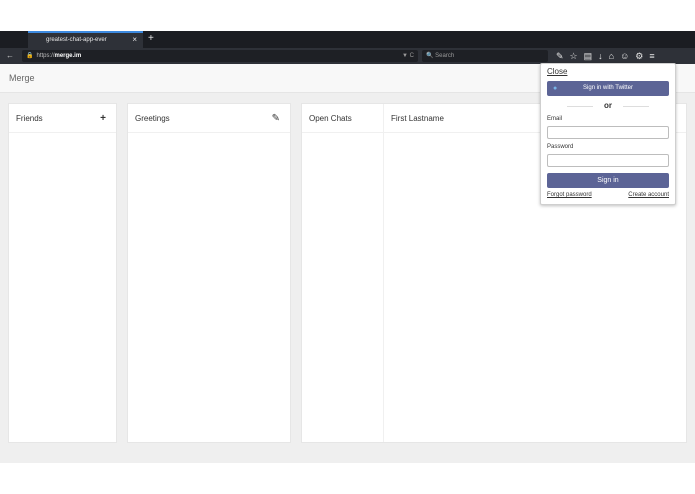 Image resolution: width=695 pixels, height=494 pixels. What do you see at coordinates (485, 56) in the screenshot?
I see `browser-search-input: 🔍 Search` at bounding box center [485, 56].